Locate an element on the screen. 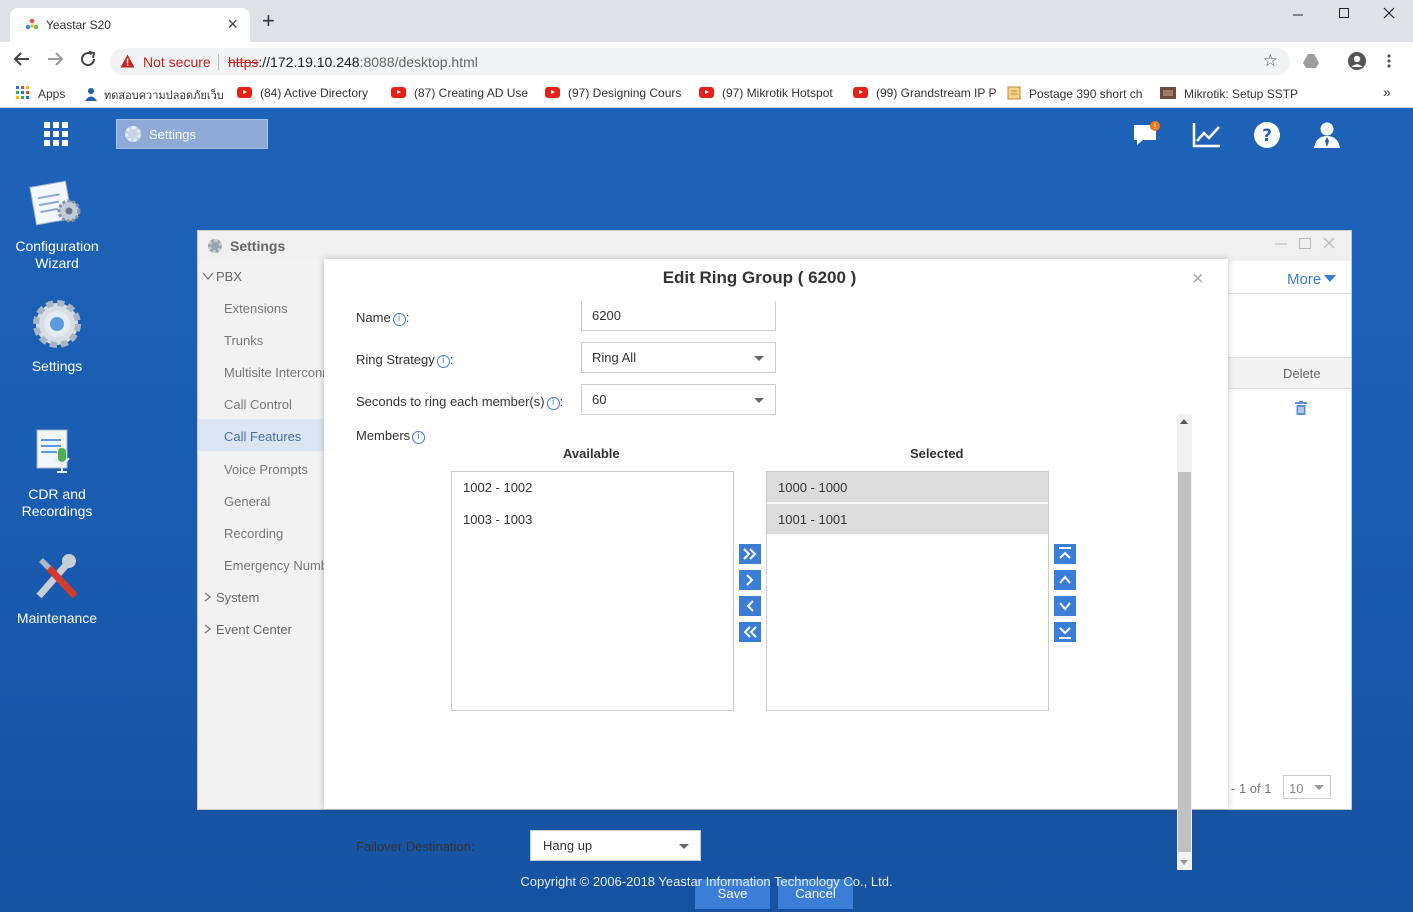 The width and height of the screenshot is (1413, 912). list-item: 1002 - 1002 is located at coordinates (592, 487).